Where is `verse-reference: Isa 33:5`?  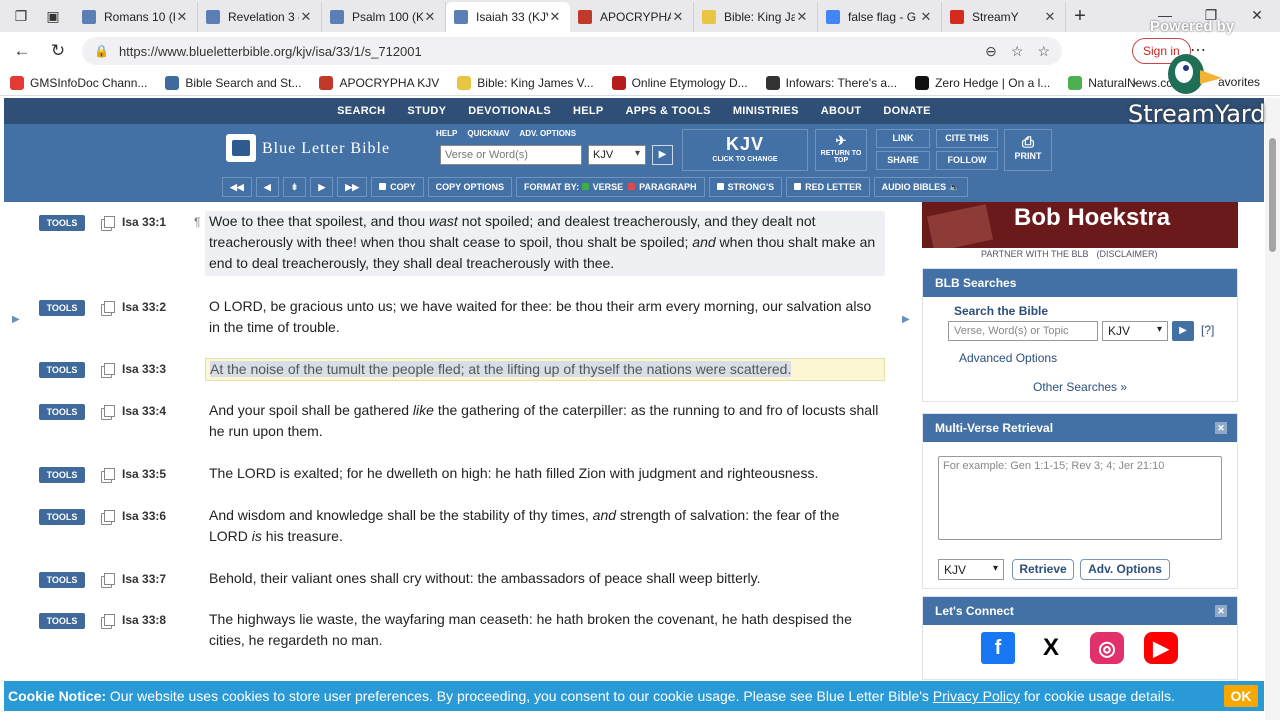 verse-reference: Isa 33:5 is located at coordinates (144, 474).